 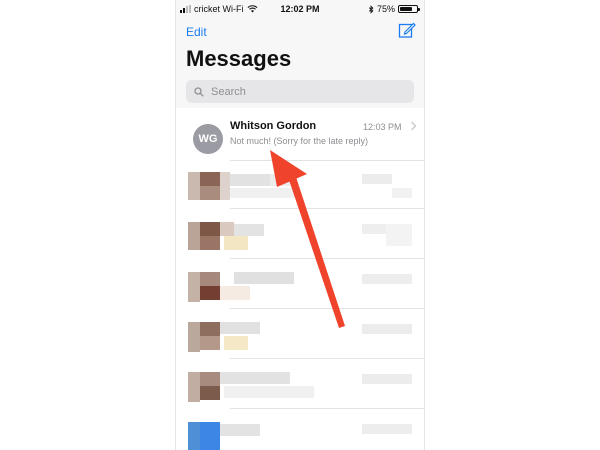 I want to click on bluetooth-icon, so click(x=371, y=9).